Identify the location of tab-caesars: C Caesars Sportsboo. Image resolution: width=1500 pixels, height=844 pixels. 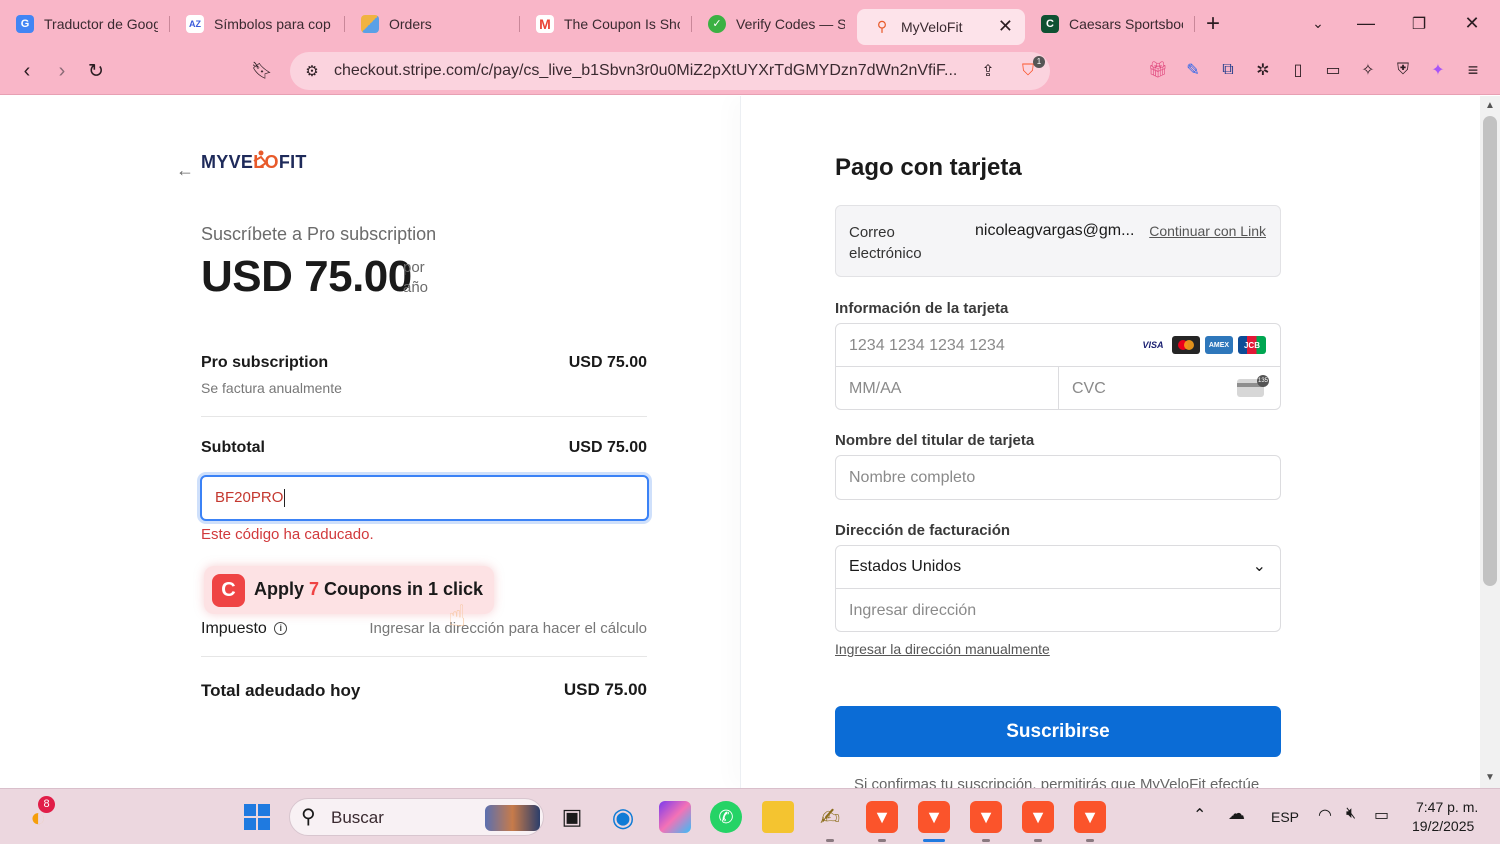
(1110, 24).